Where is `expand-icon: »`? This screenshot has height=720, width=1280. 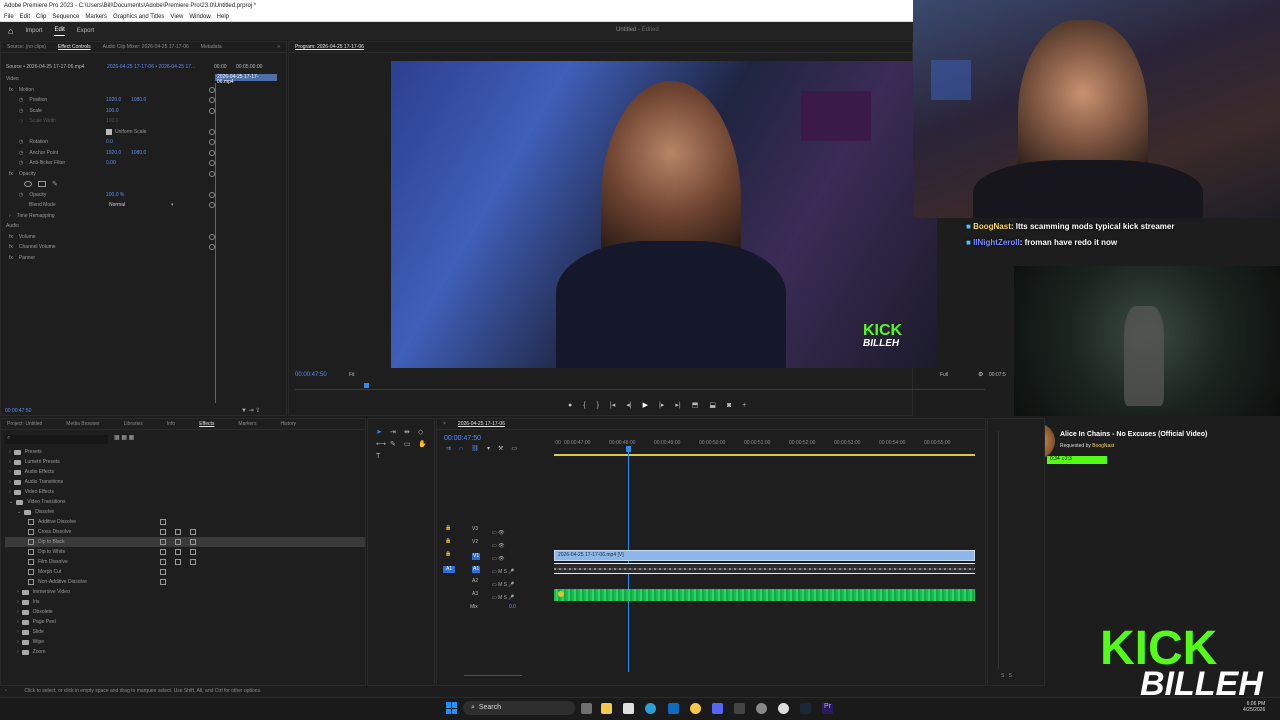 expand-icon: » is located at coordinates (278, 47).